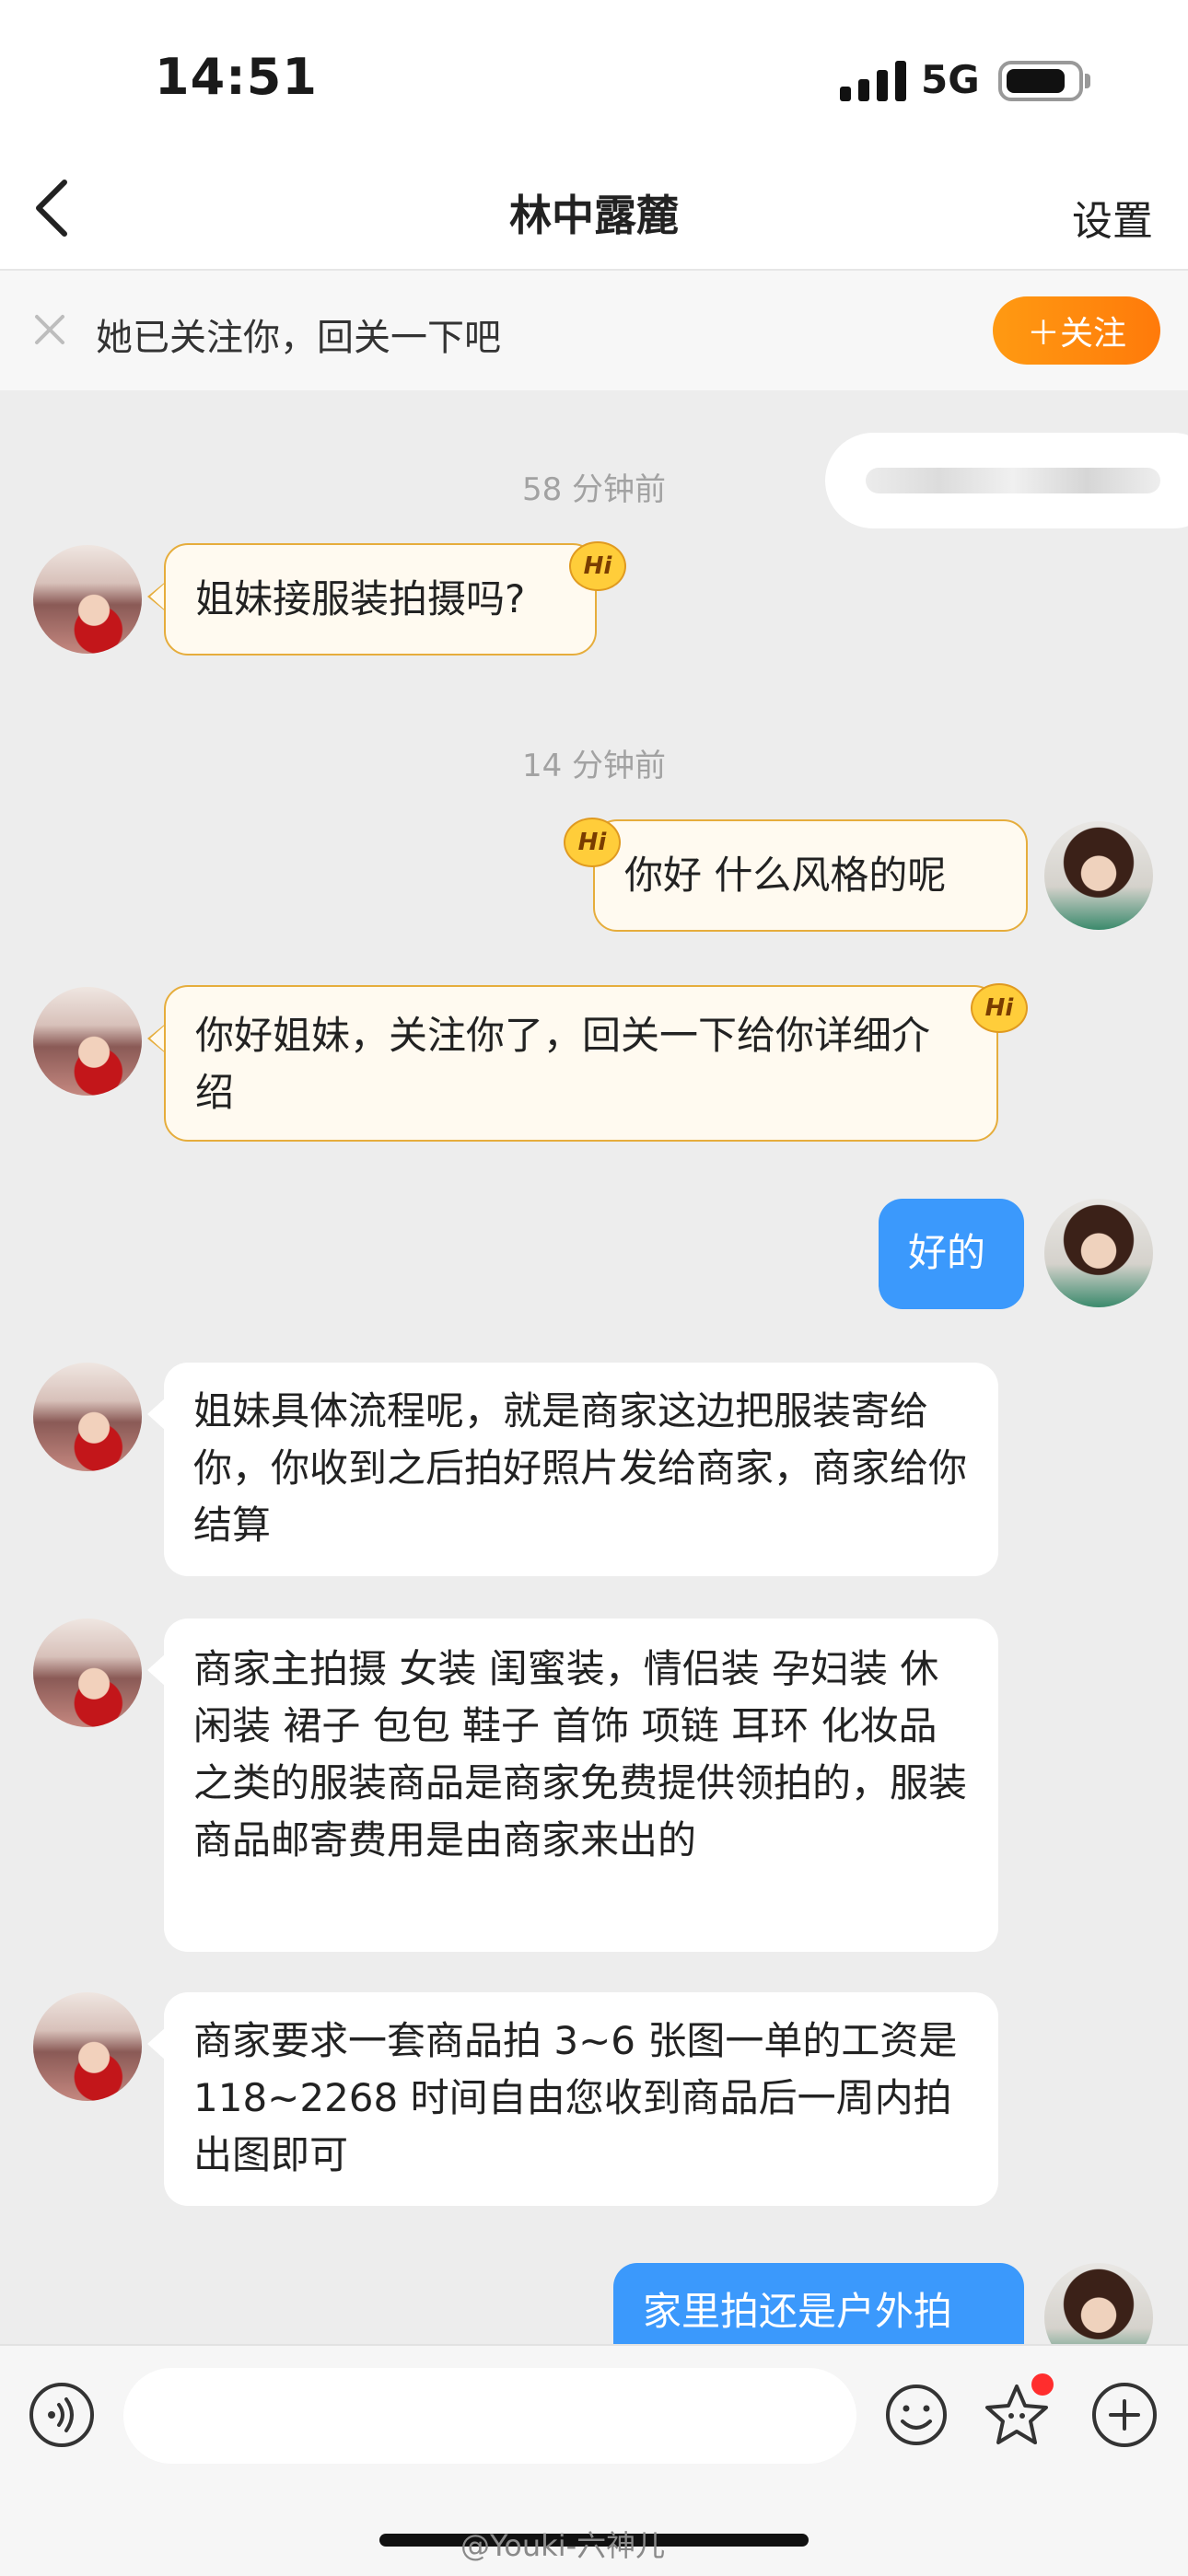 Image resolution: width=1188 pixels, height=2576 pixels. I want to click on watermark: @Youki-六神儿, so click(563, 2545).